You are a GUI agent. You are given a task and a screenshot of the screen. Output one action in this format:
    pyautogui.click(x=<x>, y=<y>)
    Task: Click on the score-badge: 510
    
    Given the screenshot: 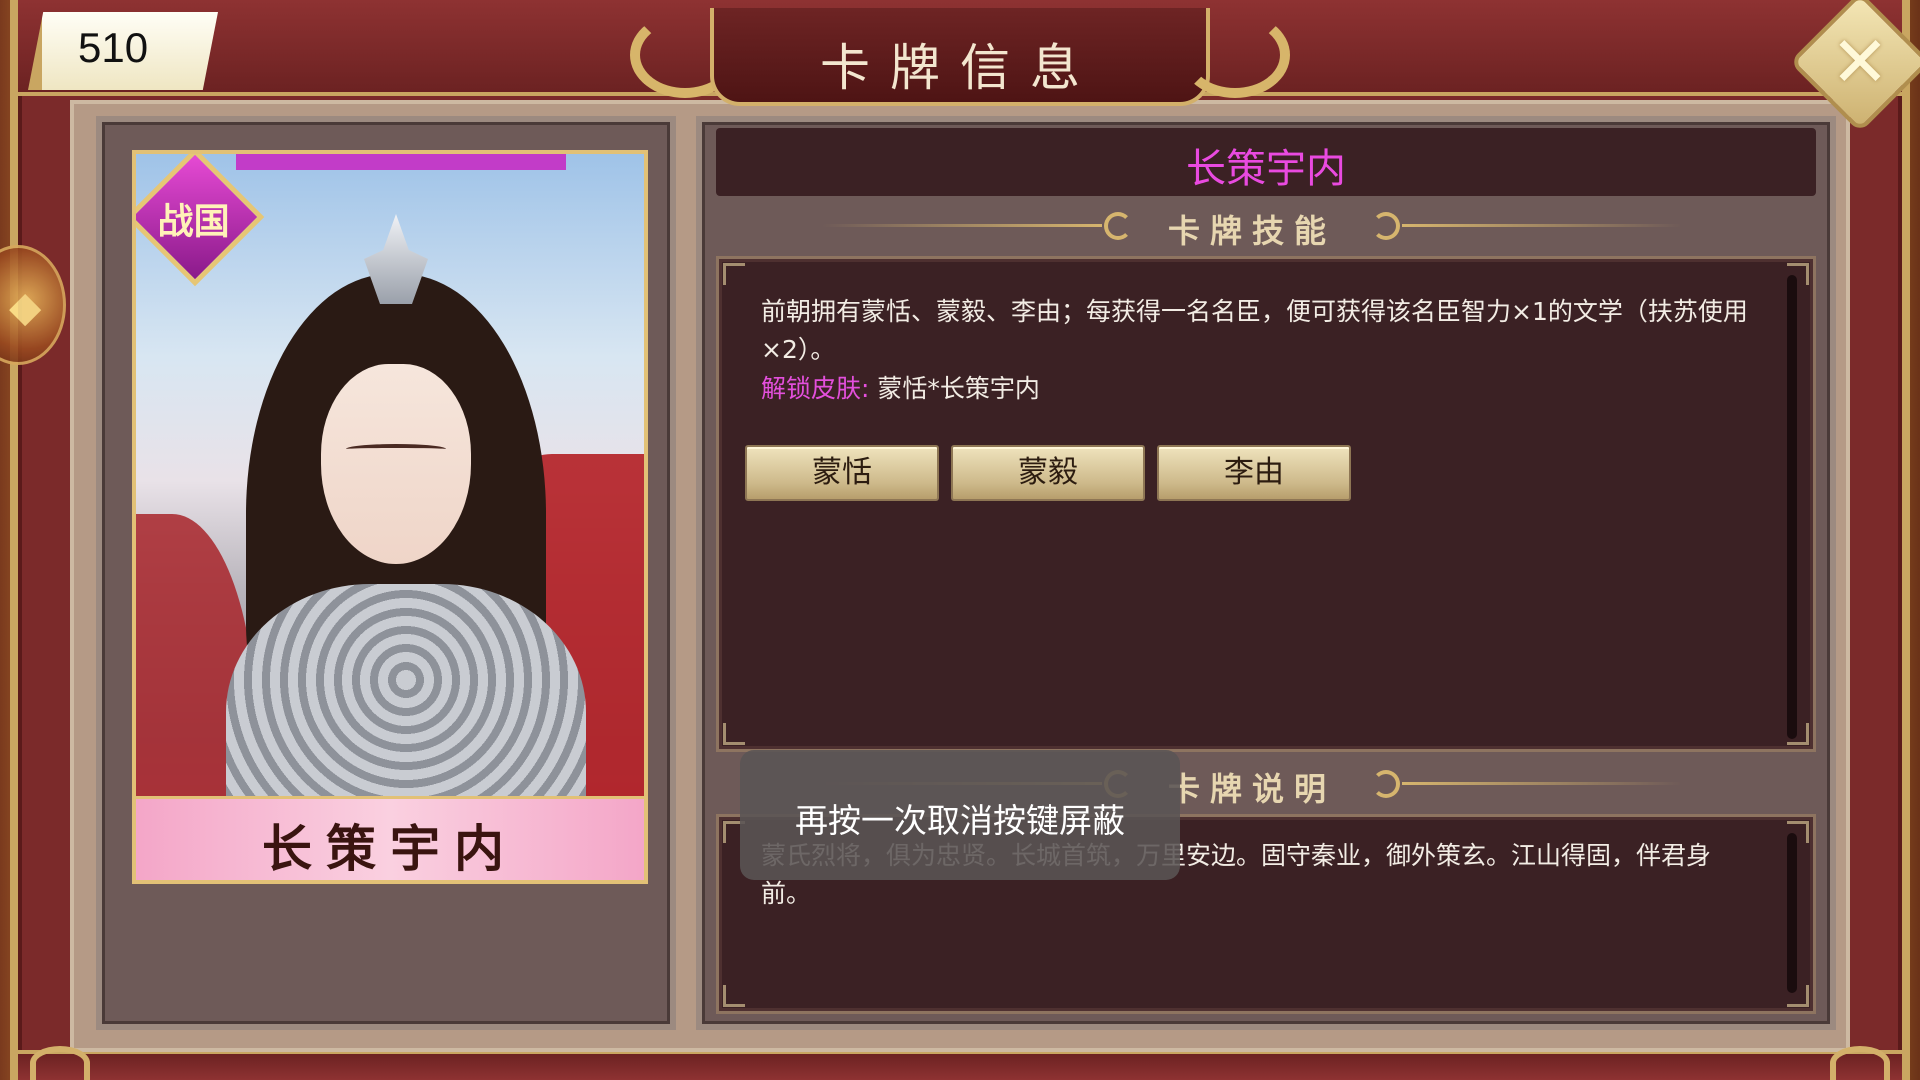 What is the action you would take?
    pyautogui.click(x=123, y=51)
    